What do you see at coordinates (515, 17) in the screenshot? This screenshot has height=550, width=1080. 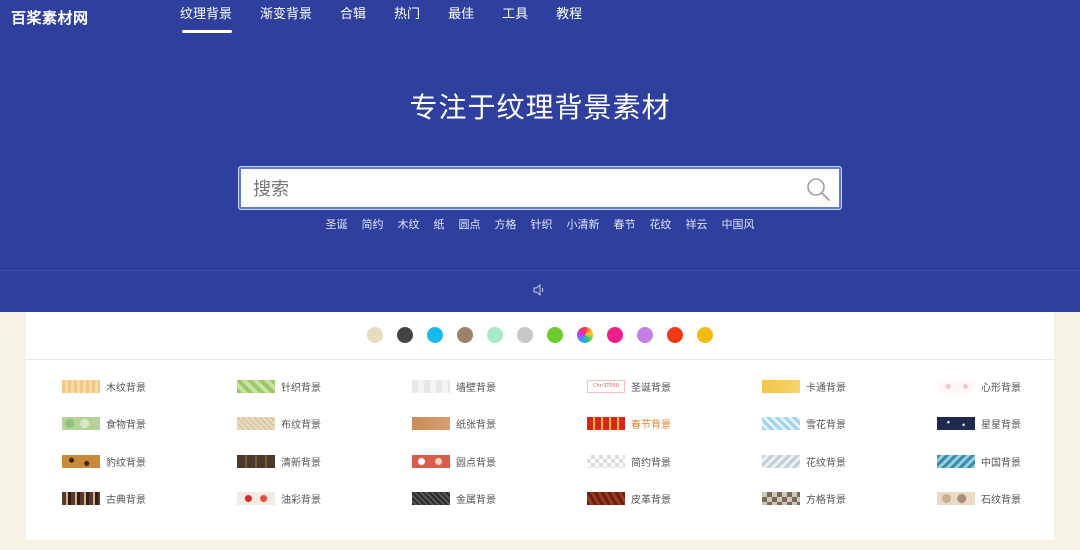 I see `nav-item: 工具` at bounding box center [515, 17].